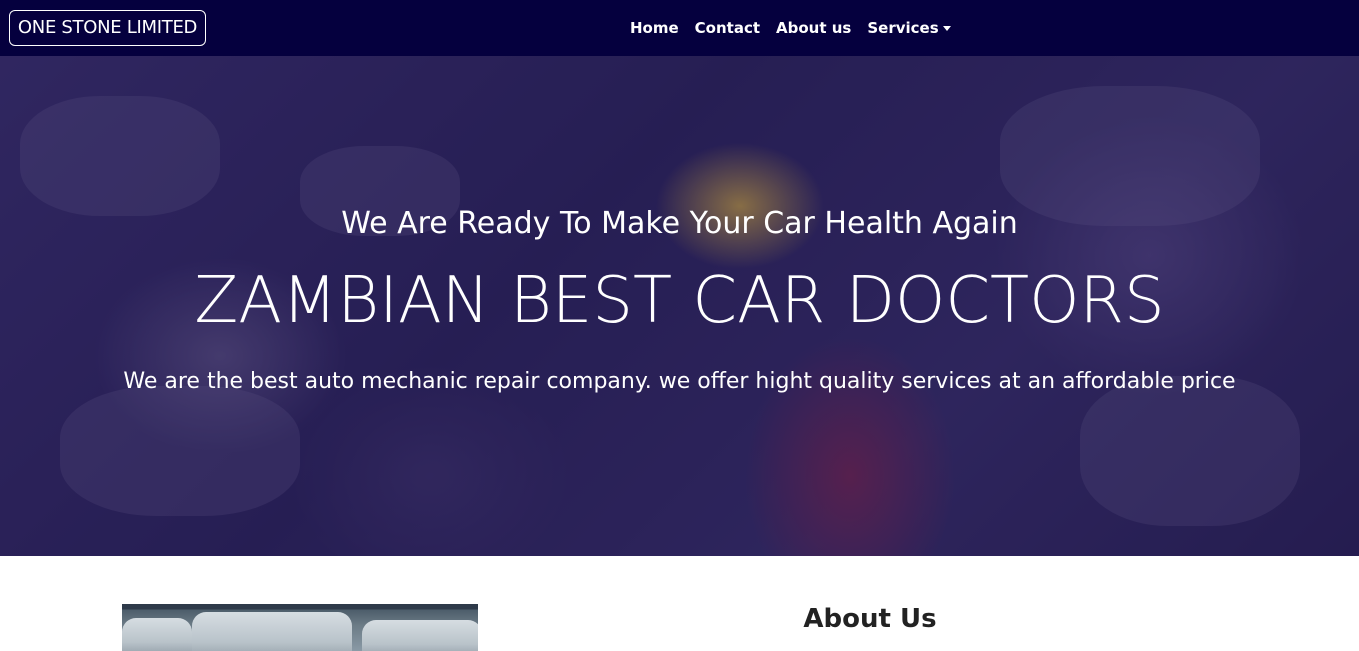 The width and height of the screenshot is (1359, 651). I want to click on nav-links: Home Contact About us Services, so click(790, 28).